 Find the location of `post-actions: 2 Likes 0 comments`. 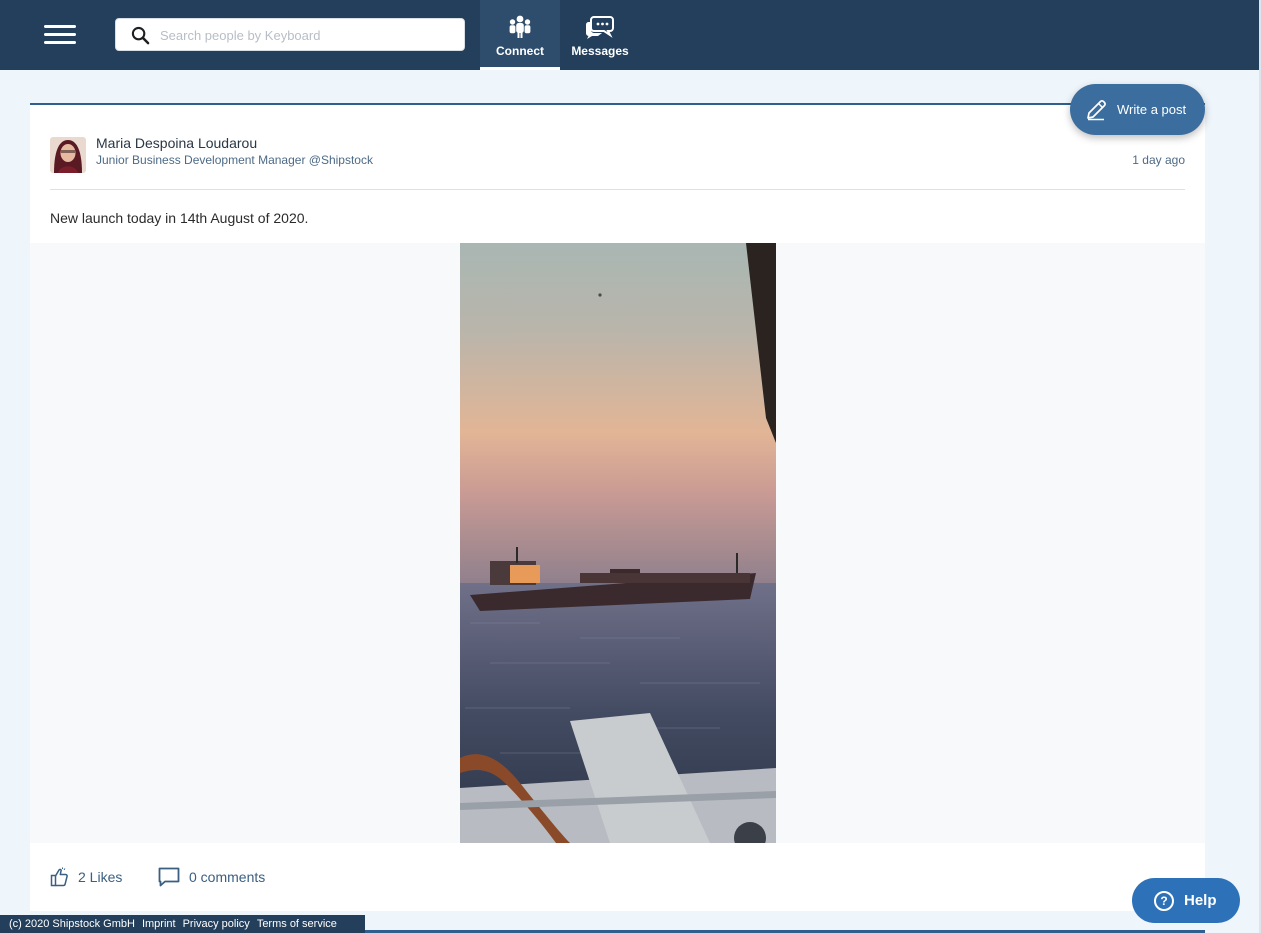

post-actions: 2 Likes 0 comments is located at coordinates (617, 877).